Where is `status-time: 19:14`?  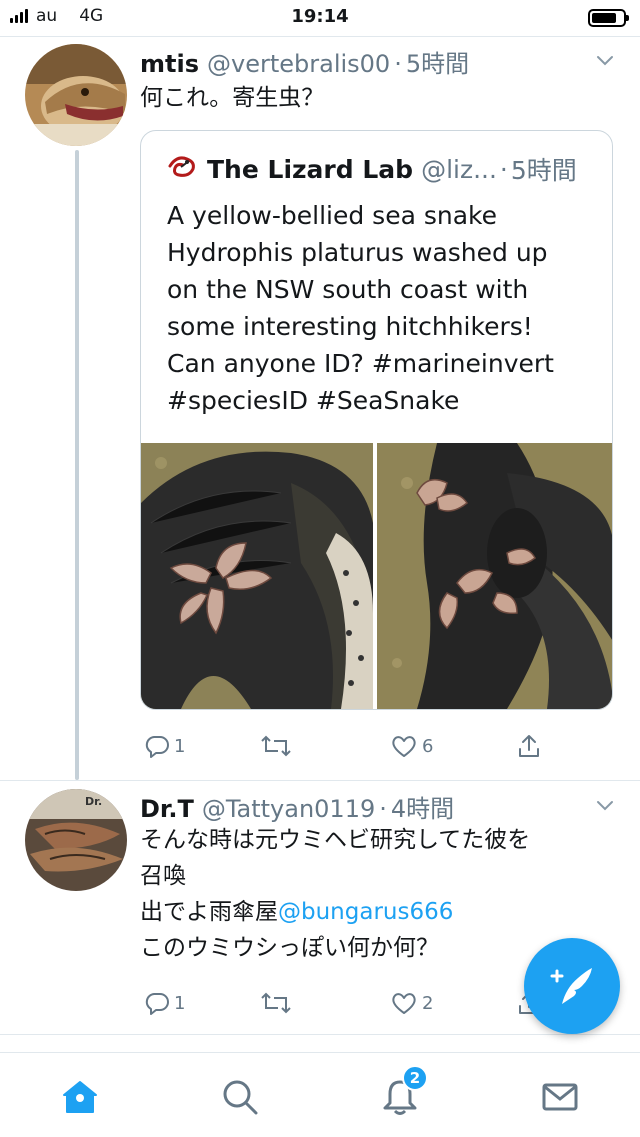 status-time: 19:14 is located at coordinates (320, 16).